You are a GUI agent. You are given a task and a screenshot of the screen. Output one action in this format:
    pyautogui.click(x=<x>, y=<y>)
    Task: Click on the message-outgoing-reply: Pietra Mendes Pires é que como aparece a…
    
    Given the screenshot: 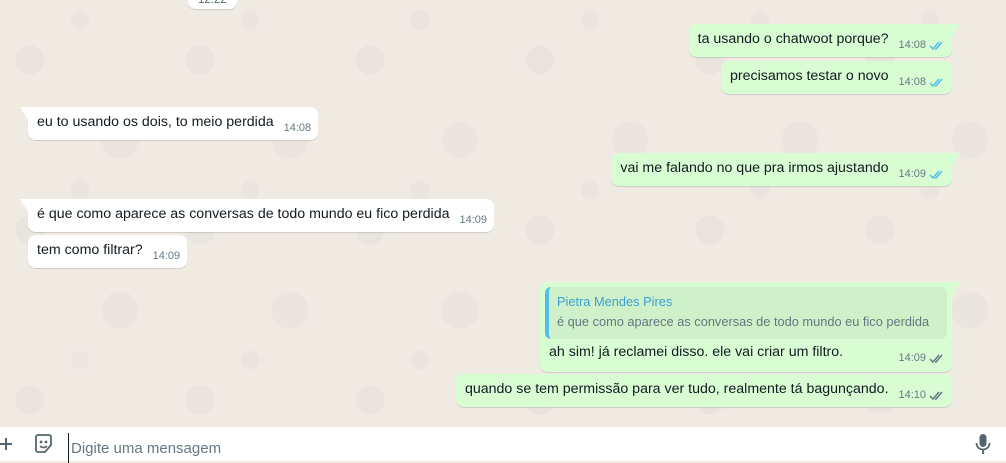 What is the action you would take?
    pyautogui.click(x=750, y=327)
    